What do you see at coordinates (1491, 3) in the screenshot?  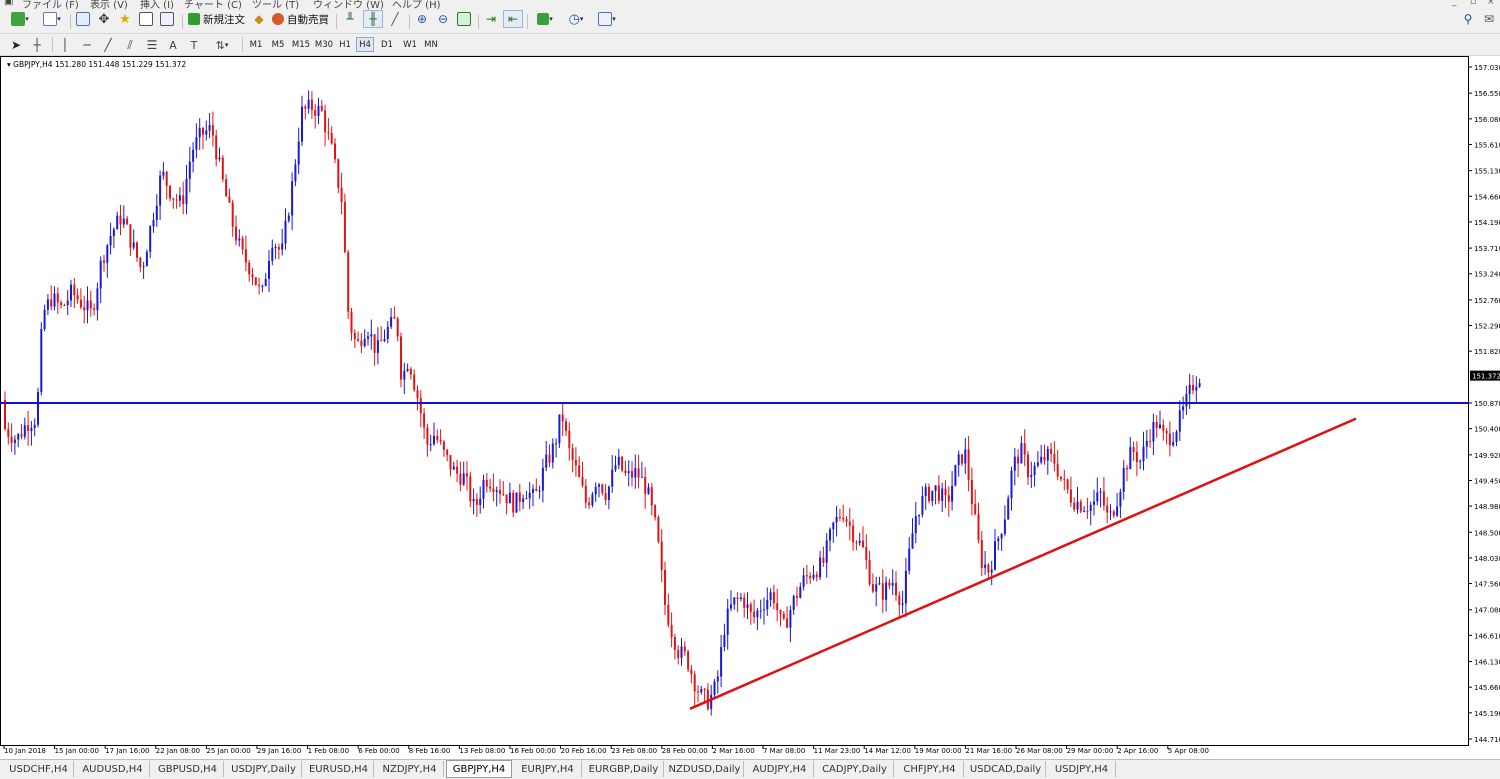 I see `close-icon: ×` at bounding box center [1491, 3].